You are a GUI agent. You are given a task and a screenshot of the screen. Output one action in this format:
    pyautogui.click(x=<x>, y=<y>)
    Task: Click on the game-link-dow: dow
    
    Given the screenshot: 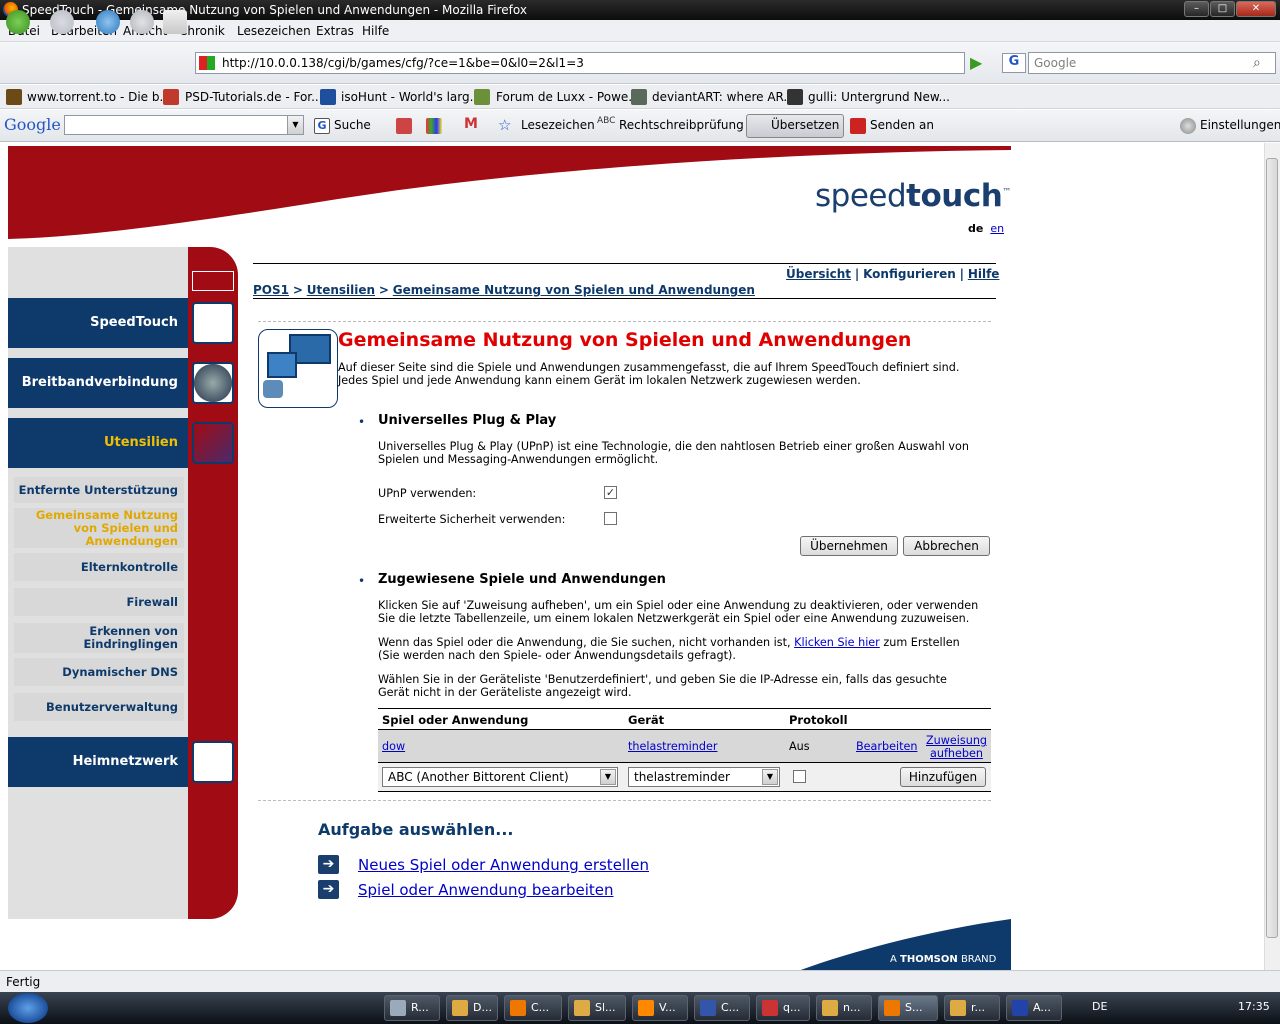 What is the action you would take?
    pyautogui.click(x=393, y=746)
    